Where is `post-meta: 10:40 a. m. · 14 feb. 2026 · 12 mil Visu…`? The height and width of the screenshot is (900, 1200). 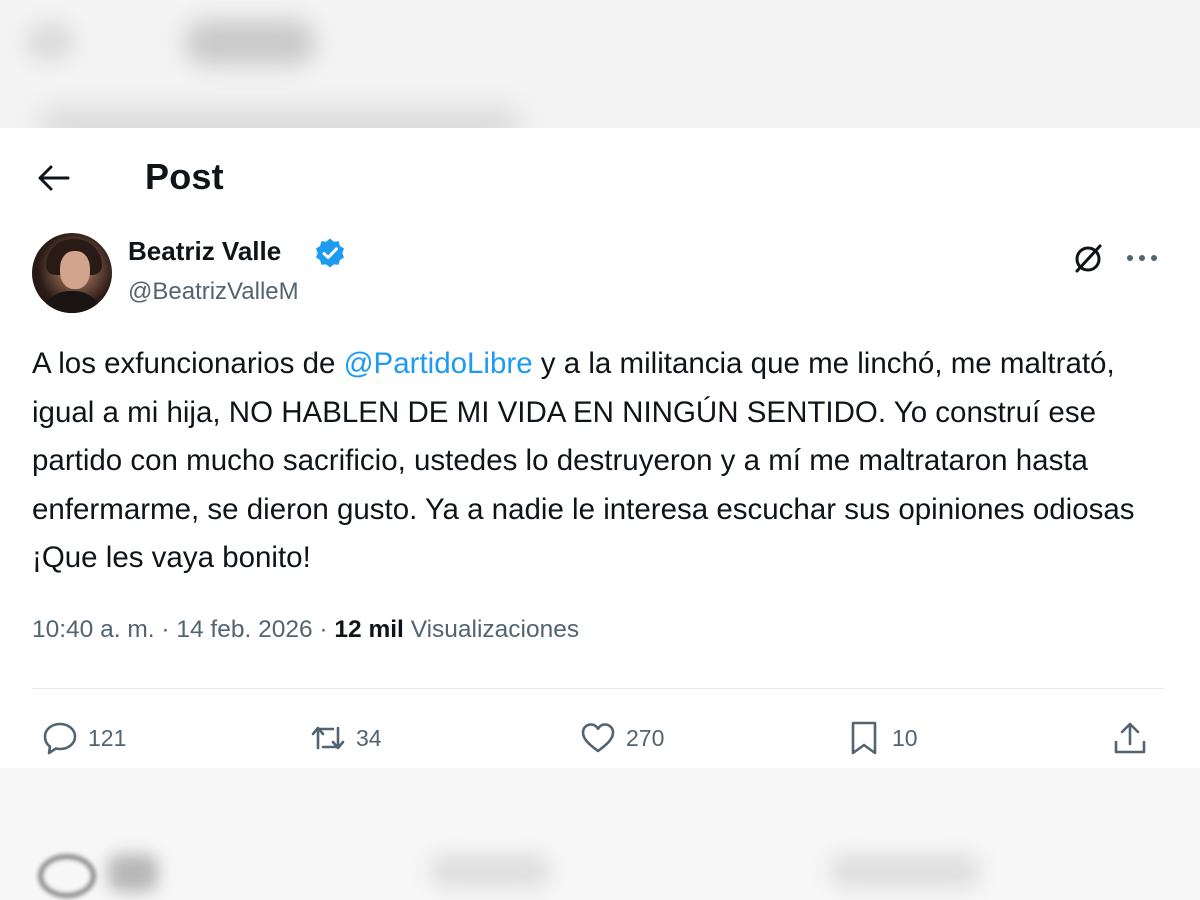 post-meta: 10:40 a. m. · 14 feb. 2026 · 12 mil Visu… is located at coordinates (305, 630).